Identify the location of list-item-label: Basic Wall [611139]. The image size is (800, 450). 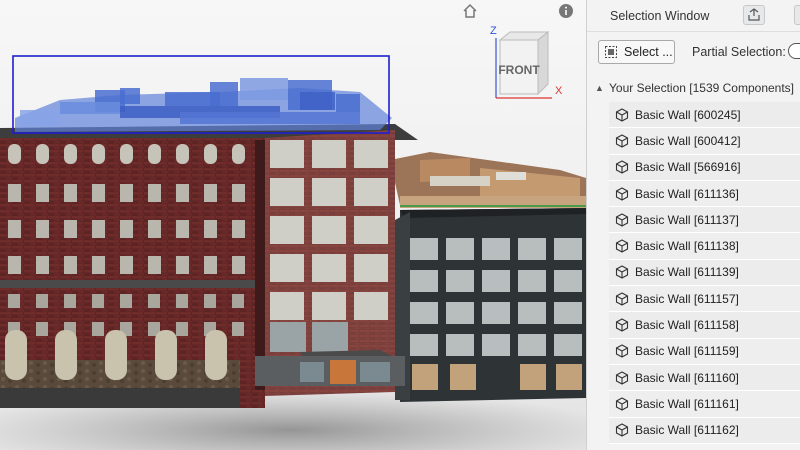
(687, 272).